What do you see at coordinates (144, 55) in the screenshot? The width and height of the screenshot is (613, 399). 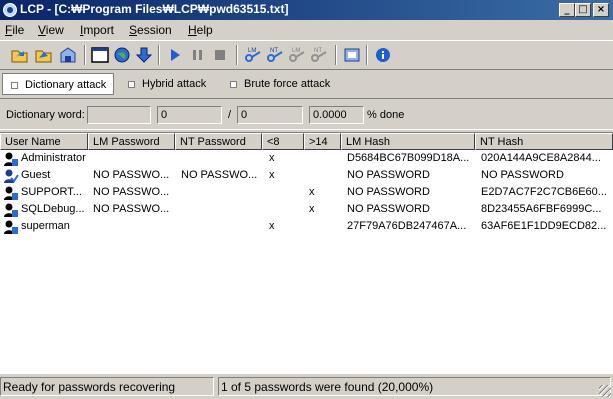 I see `download-icon` at bounding box center [144, 55].